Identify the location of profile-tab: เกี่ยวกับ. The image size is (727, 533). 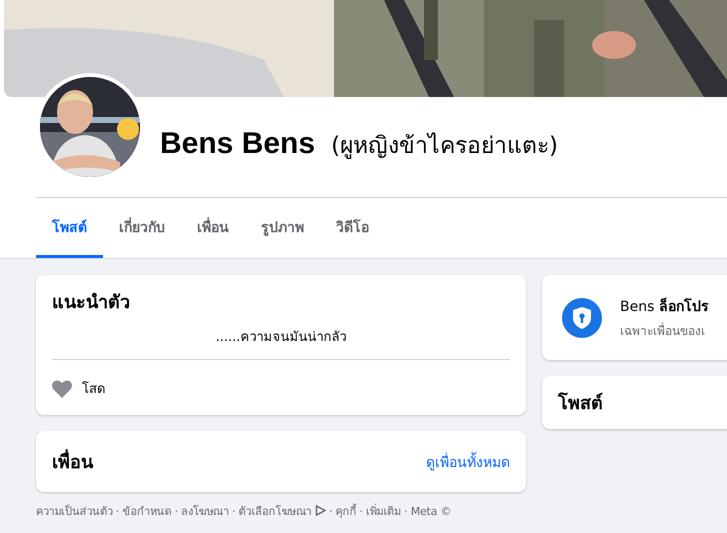
(142, 228).